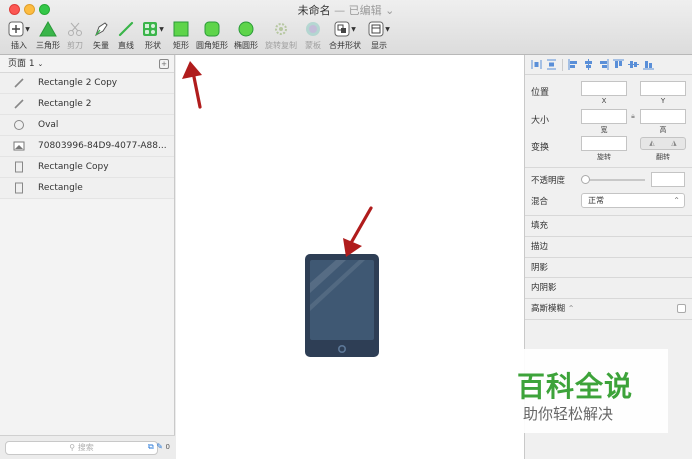 The height and width of the screenshot is (459, 692). I want to click on scissors-button: 剪刀, so click(75, 36).